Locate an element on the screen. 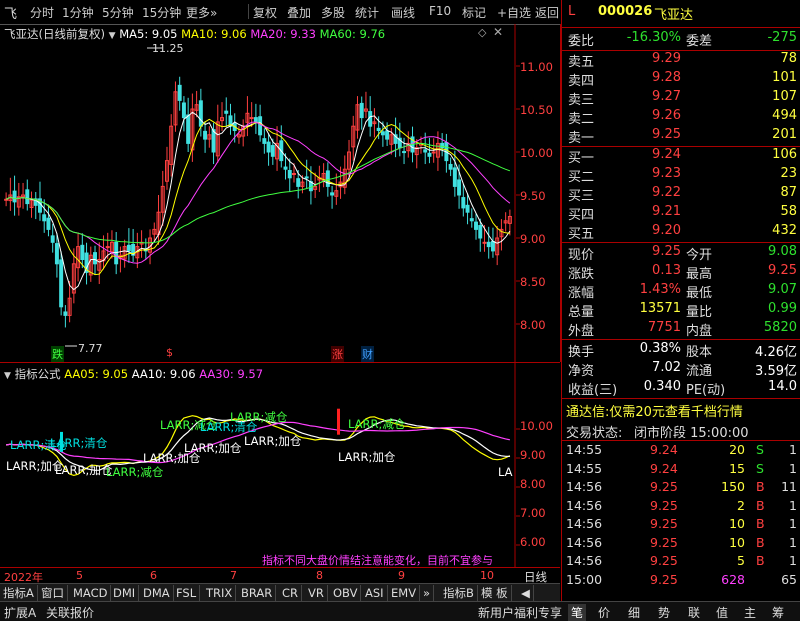 The height and width of the screenshot is (621, 800). close-icon: ✕ is located at coordinates (498, 32).